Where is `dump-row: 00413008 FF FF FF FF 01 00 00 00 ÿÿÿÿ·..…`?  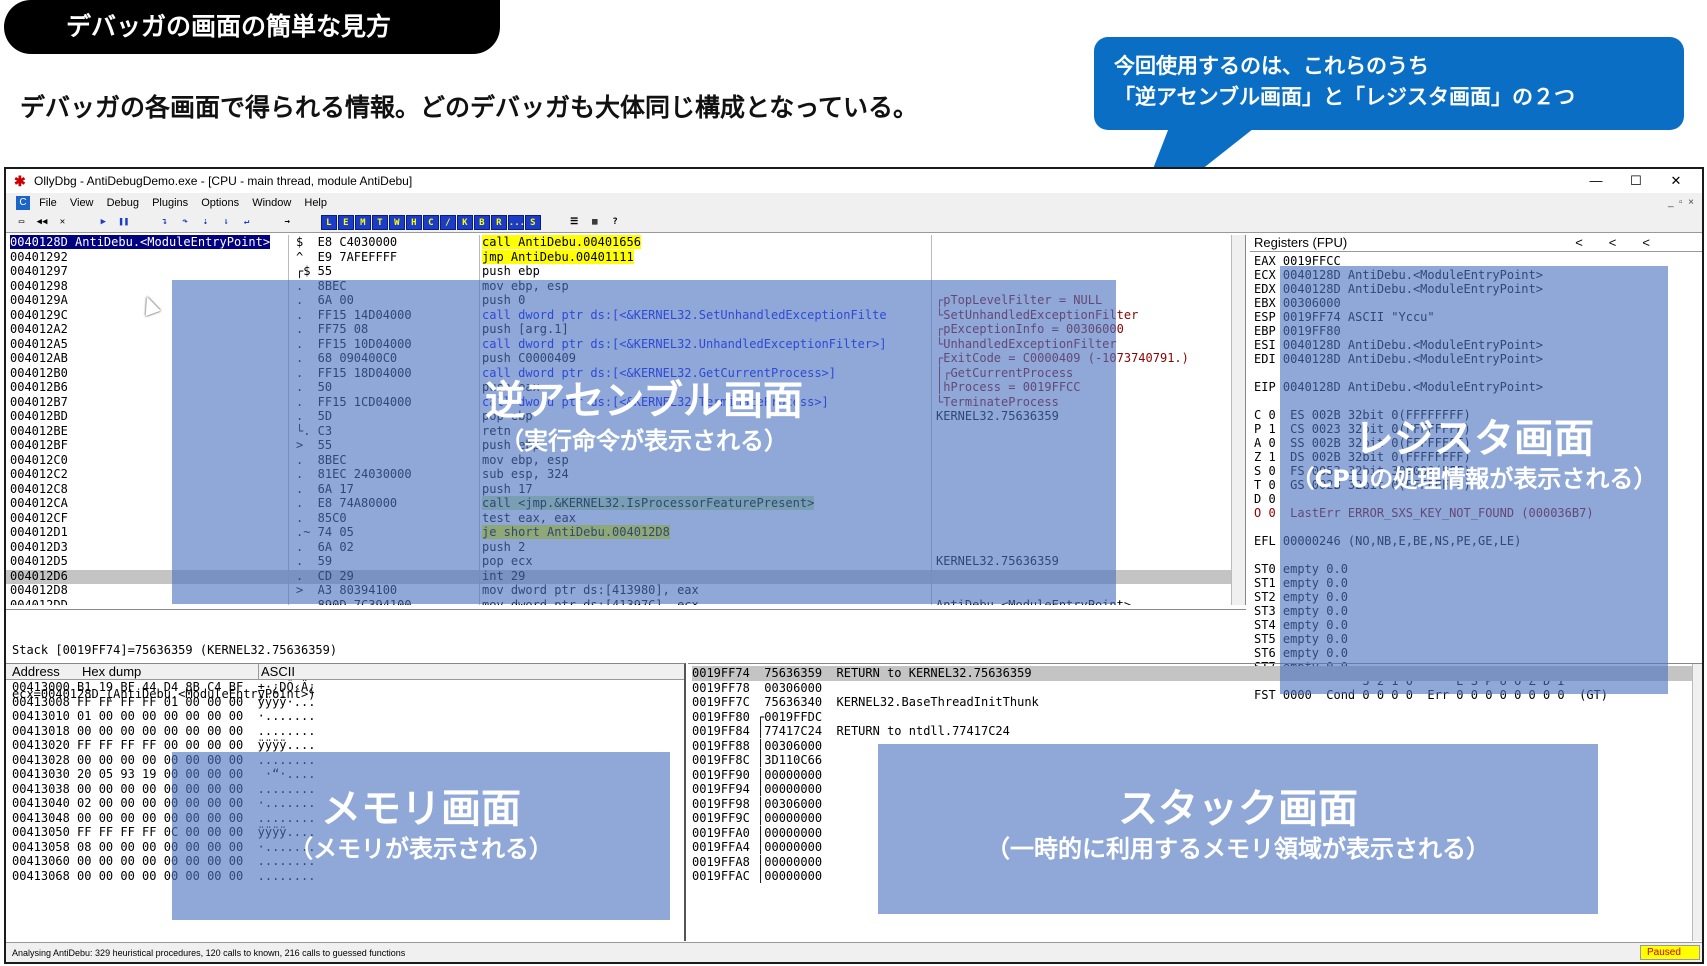 dump-row: 00413008 FF FF FF FF 01 00 00 00 ÿÿÿÿ·..… is located at coordinates (348, 702).